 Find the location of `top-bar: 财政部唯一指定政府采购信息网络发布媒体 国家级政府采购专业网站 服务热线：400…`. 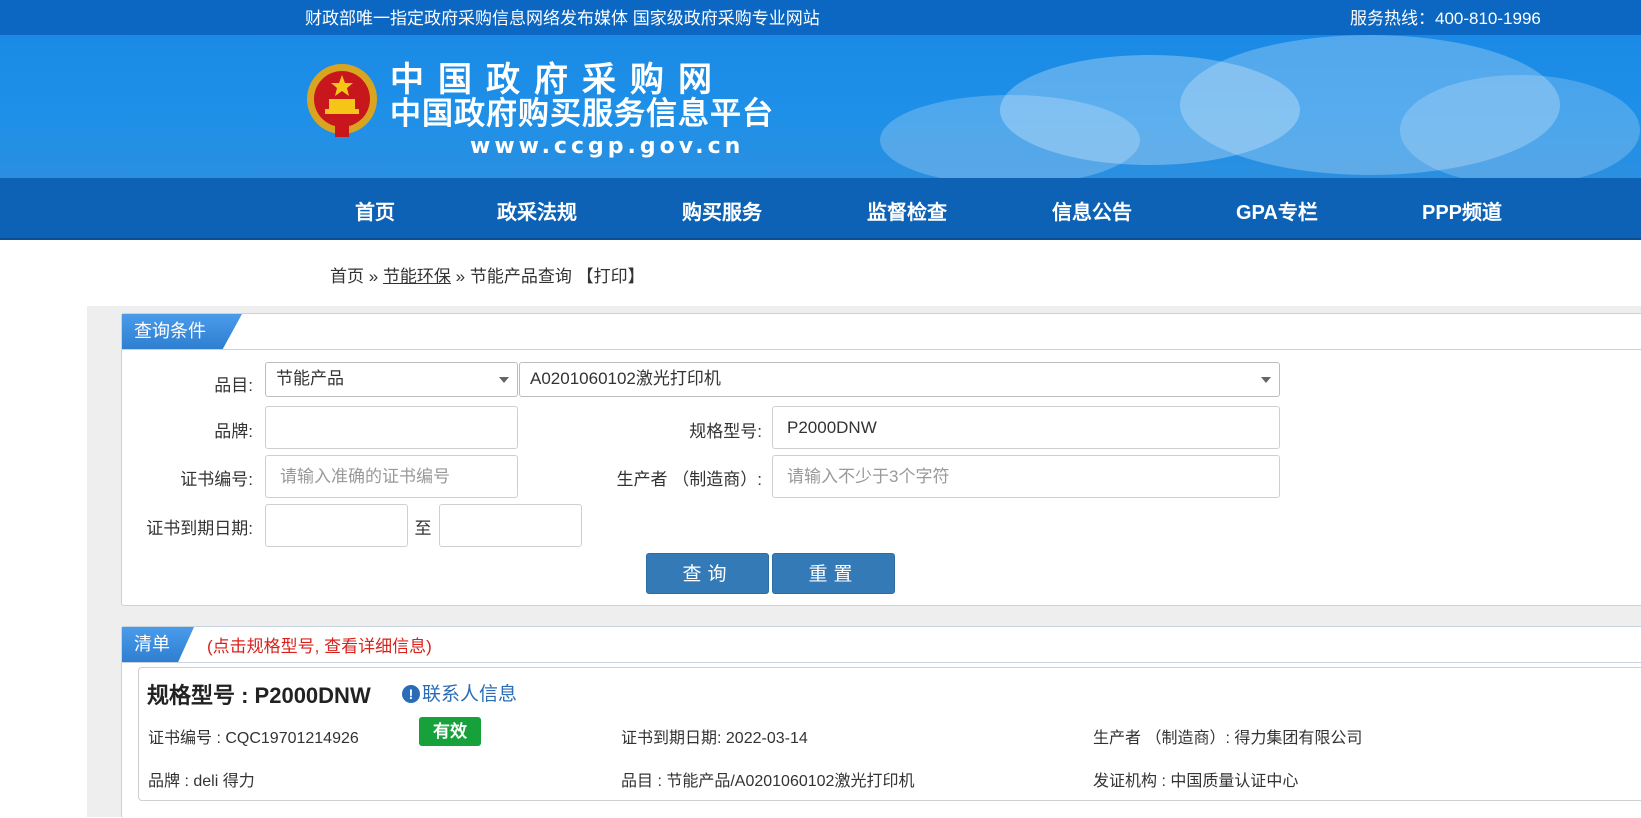

top-bar: 财政部唯一指定政府采购信息网络发布媒体 国家级政府采购专业网站 服务热线：400… is located at coordinates (820, 17).